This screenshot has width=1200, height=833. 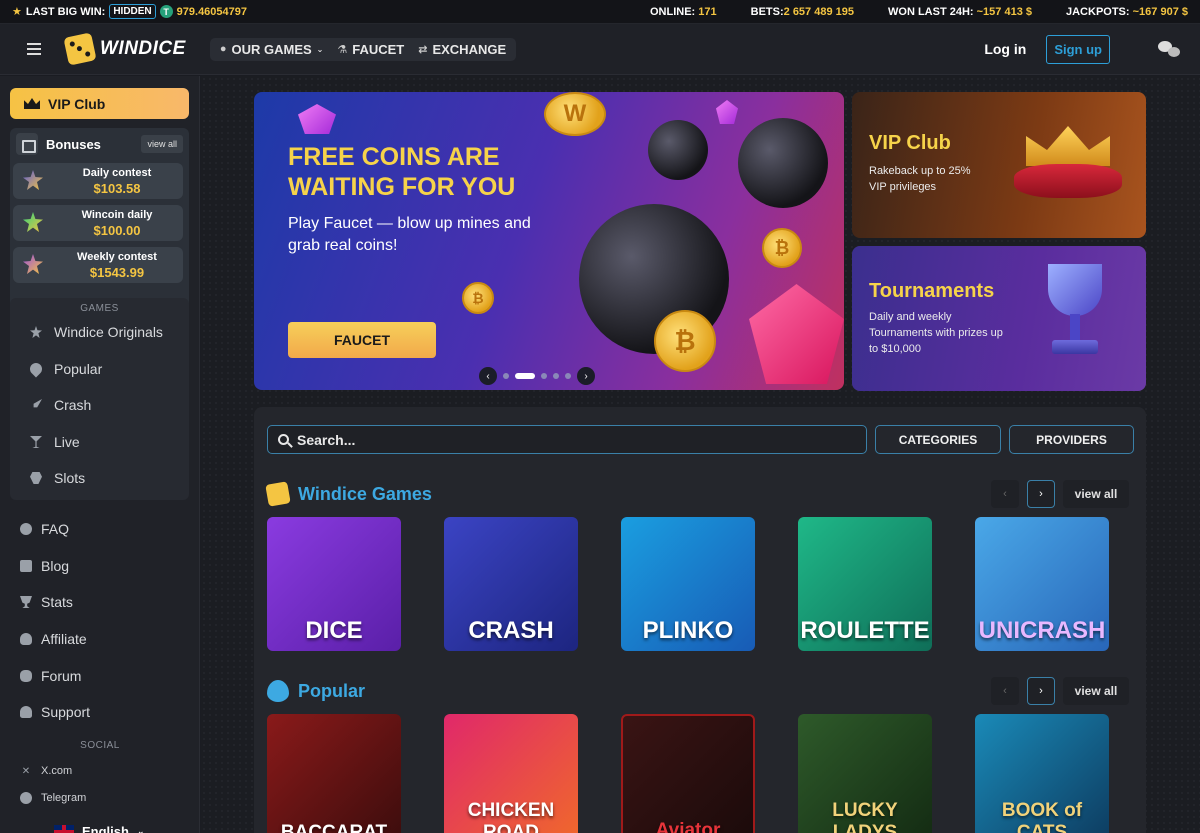 What do you see at coordinates (26, 712) in the screenshot?
I see `headset-icon` at bounding box center [26, 712].